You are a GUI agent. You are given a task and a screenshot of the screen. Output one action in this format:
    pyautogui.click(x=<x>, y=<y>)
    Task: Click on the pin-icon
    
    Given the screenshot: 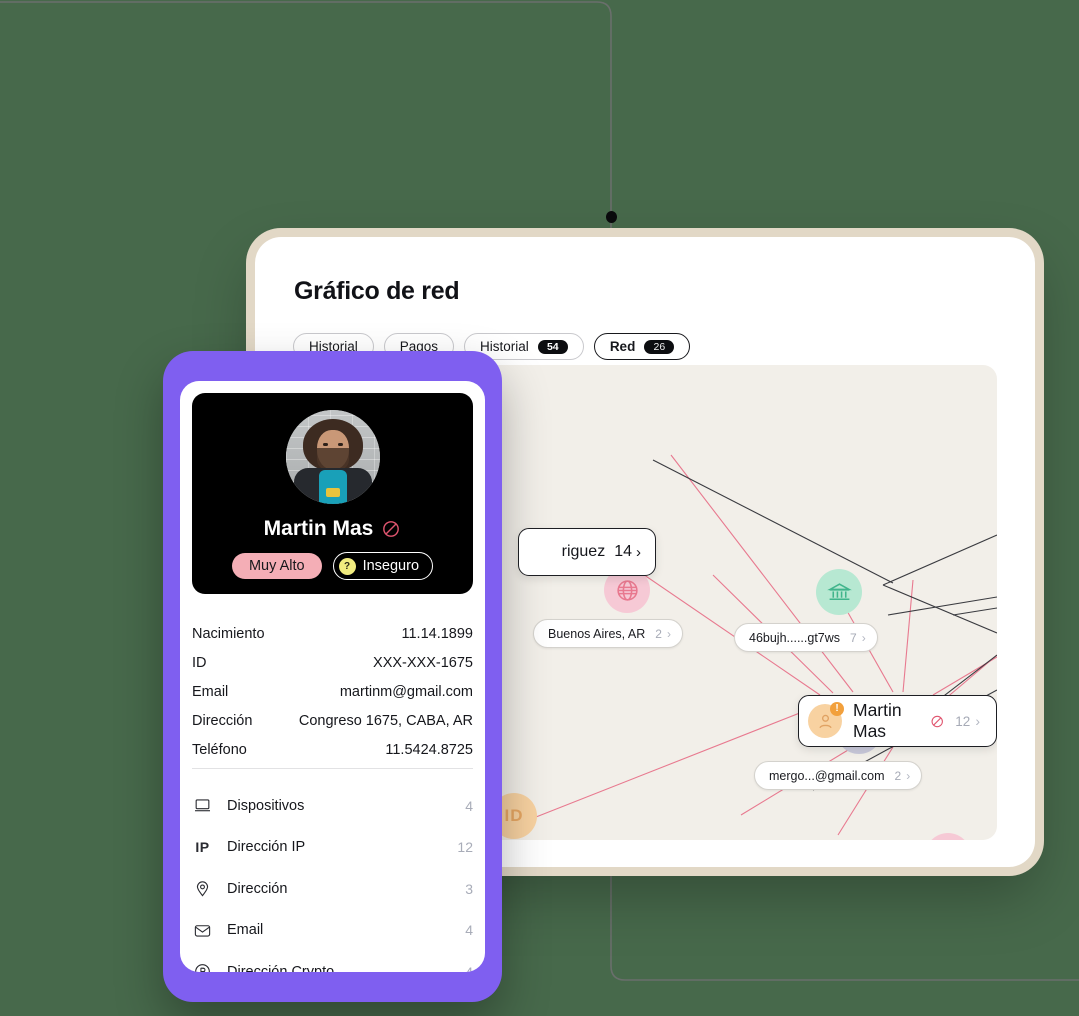 What is the action you would take?
    pyautogui.click(x=202, y=888)
    